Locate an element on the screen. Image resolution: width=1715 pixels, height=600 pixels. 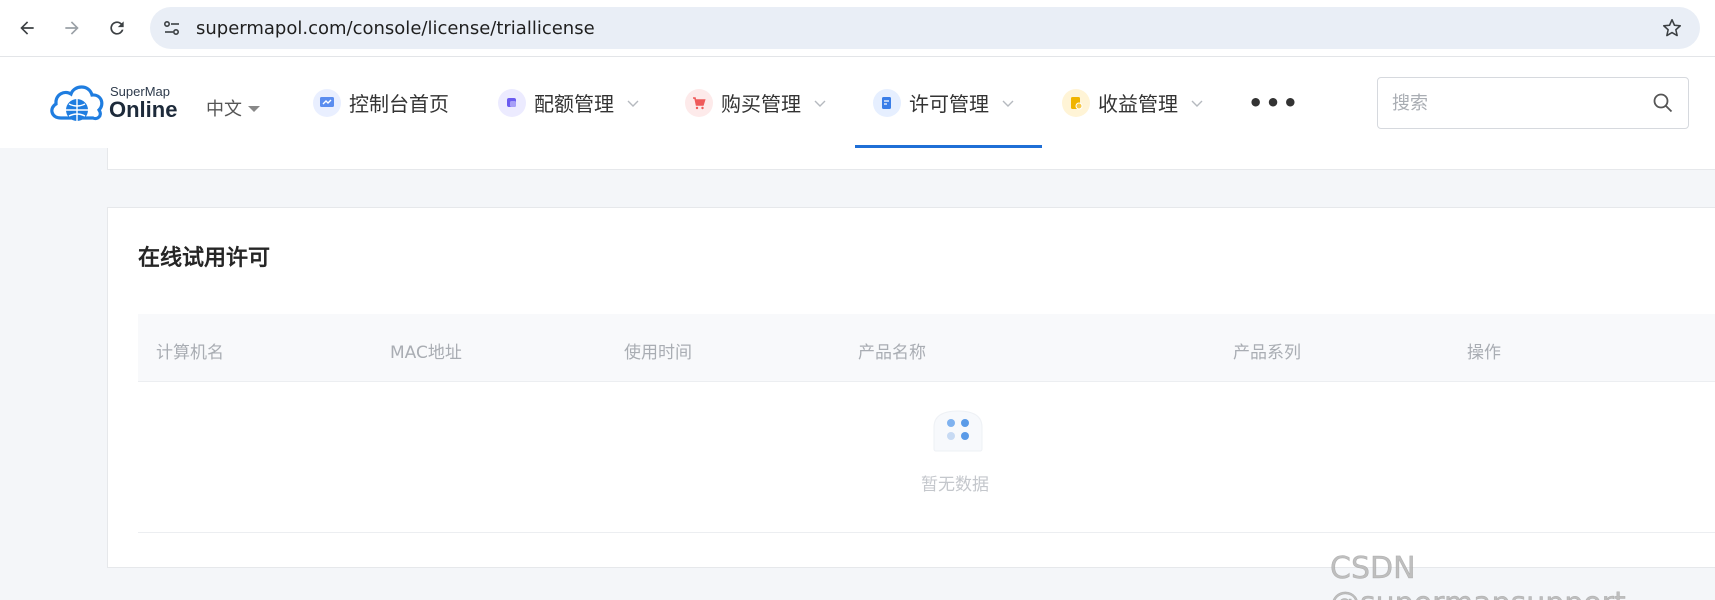
reload-icon is located at coordinates (117, 28).